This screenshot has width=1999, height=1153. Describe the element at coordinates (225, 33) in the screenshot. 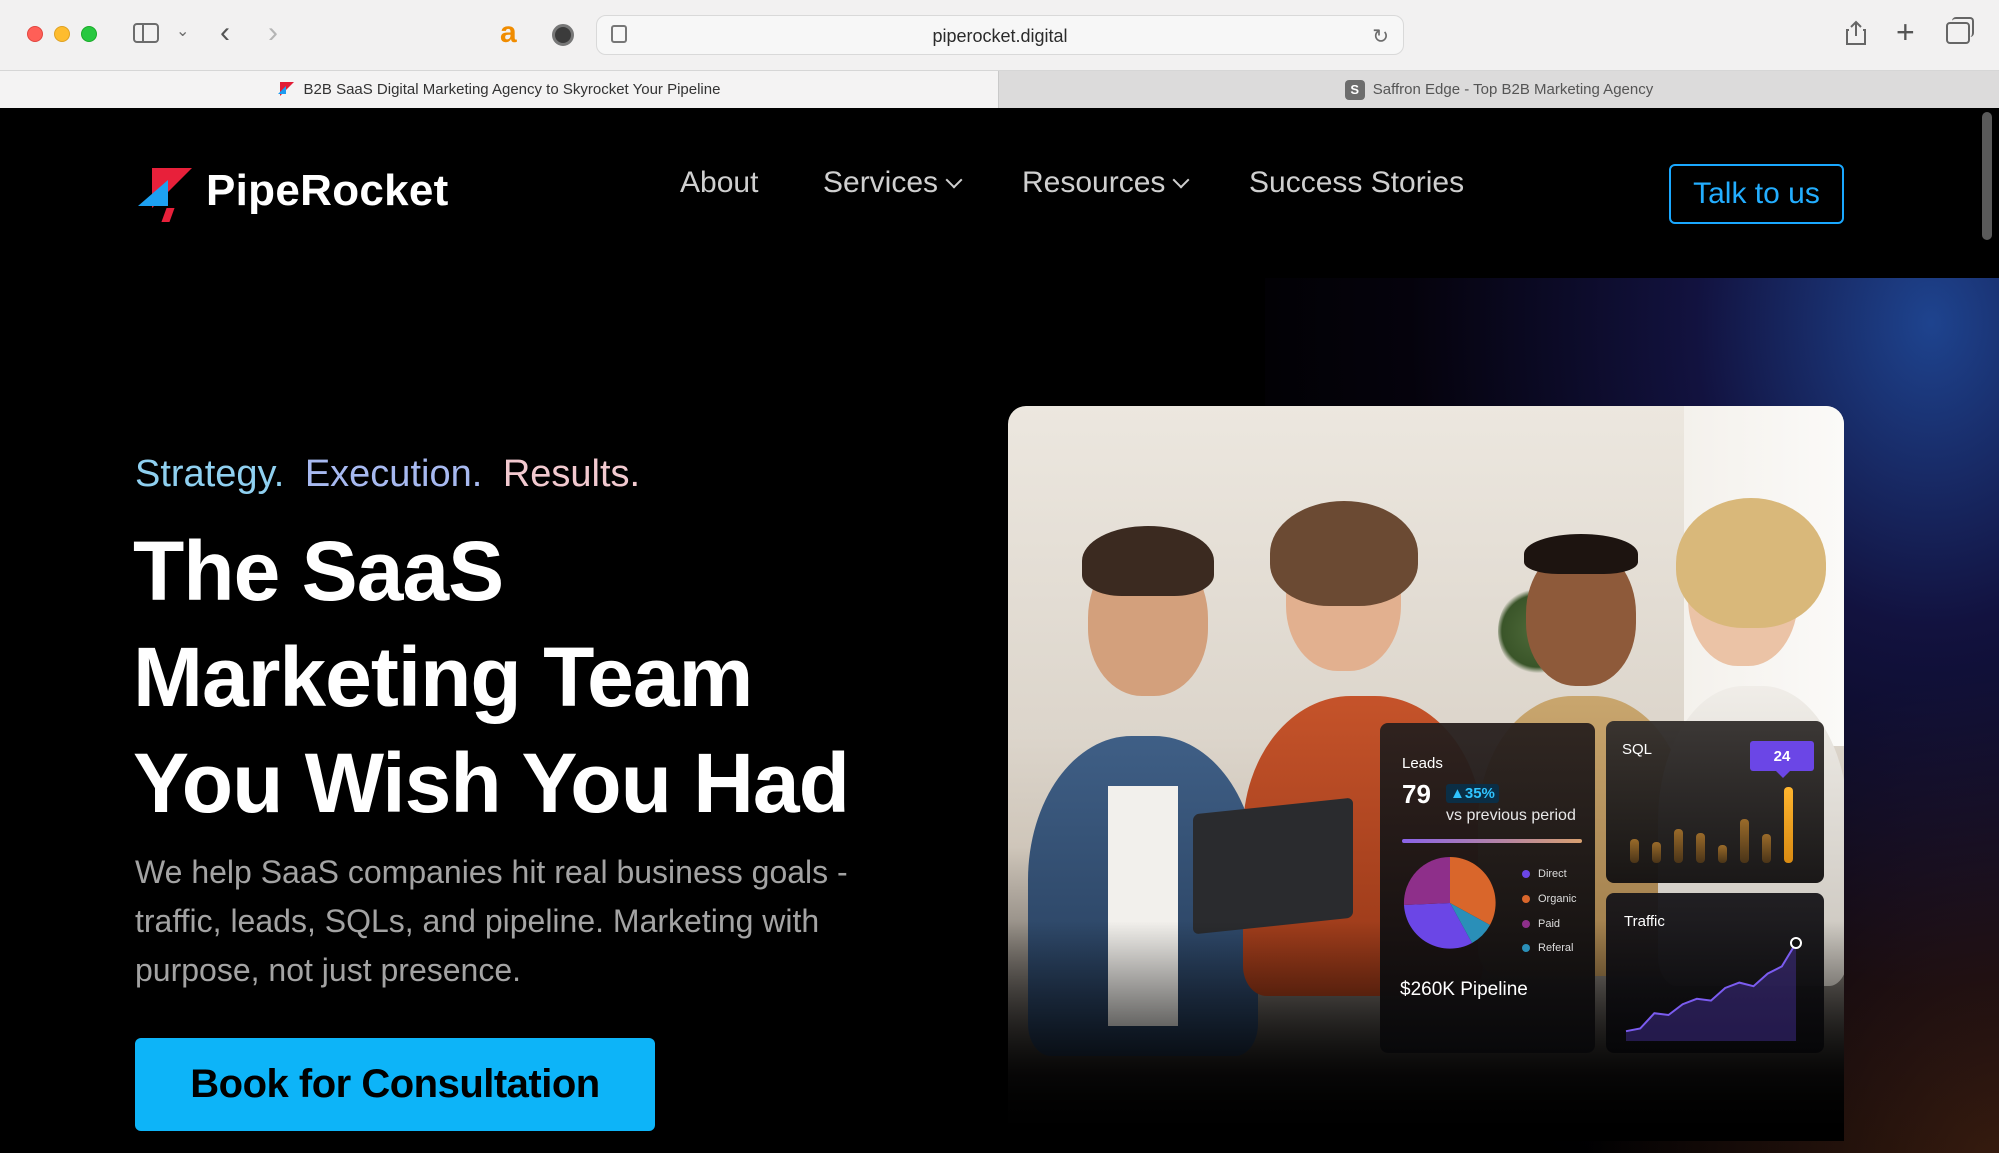

I see `back-arrow-icon: ‹` at that location.